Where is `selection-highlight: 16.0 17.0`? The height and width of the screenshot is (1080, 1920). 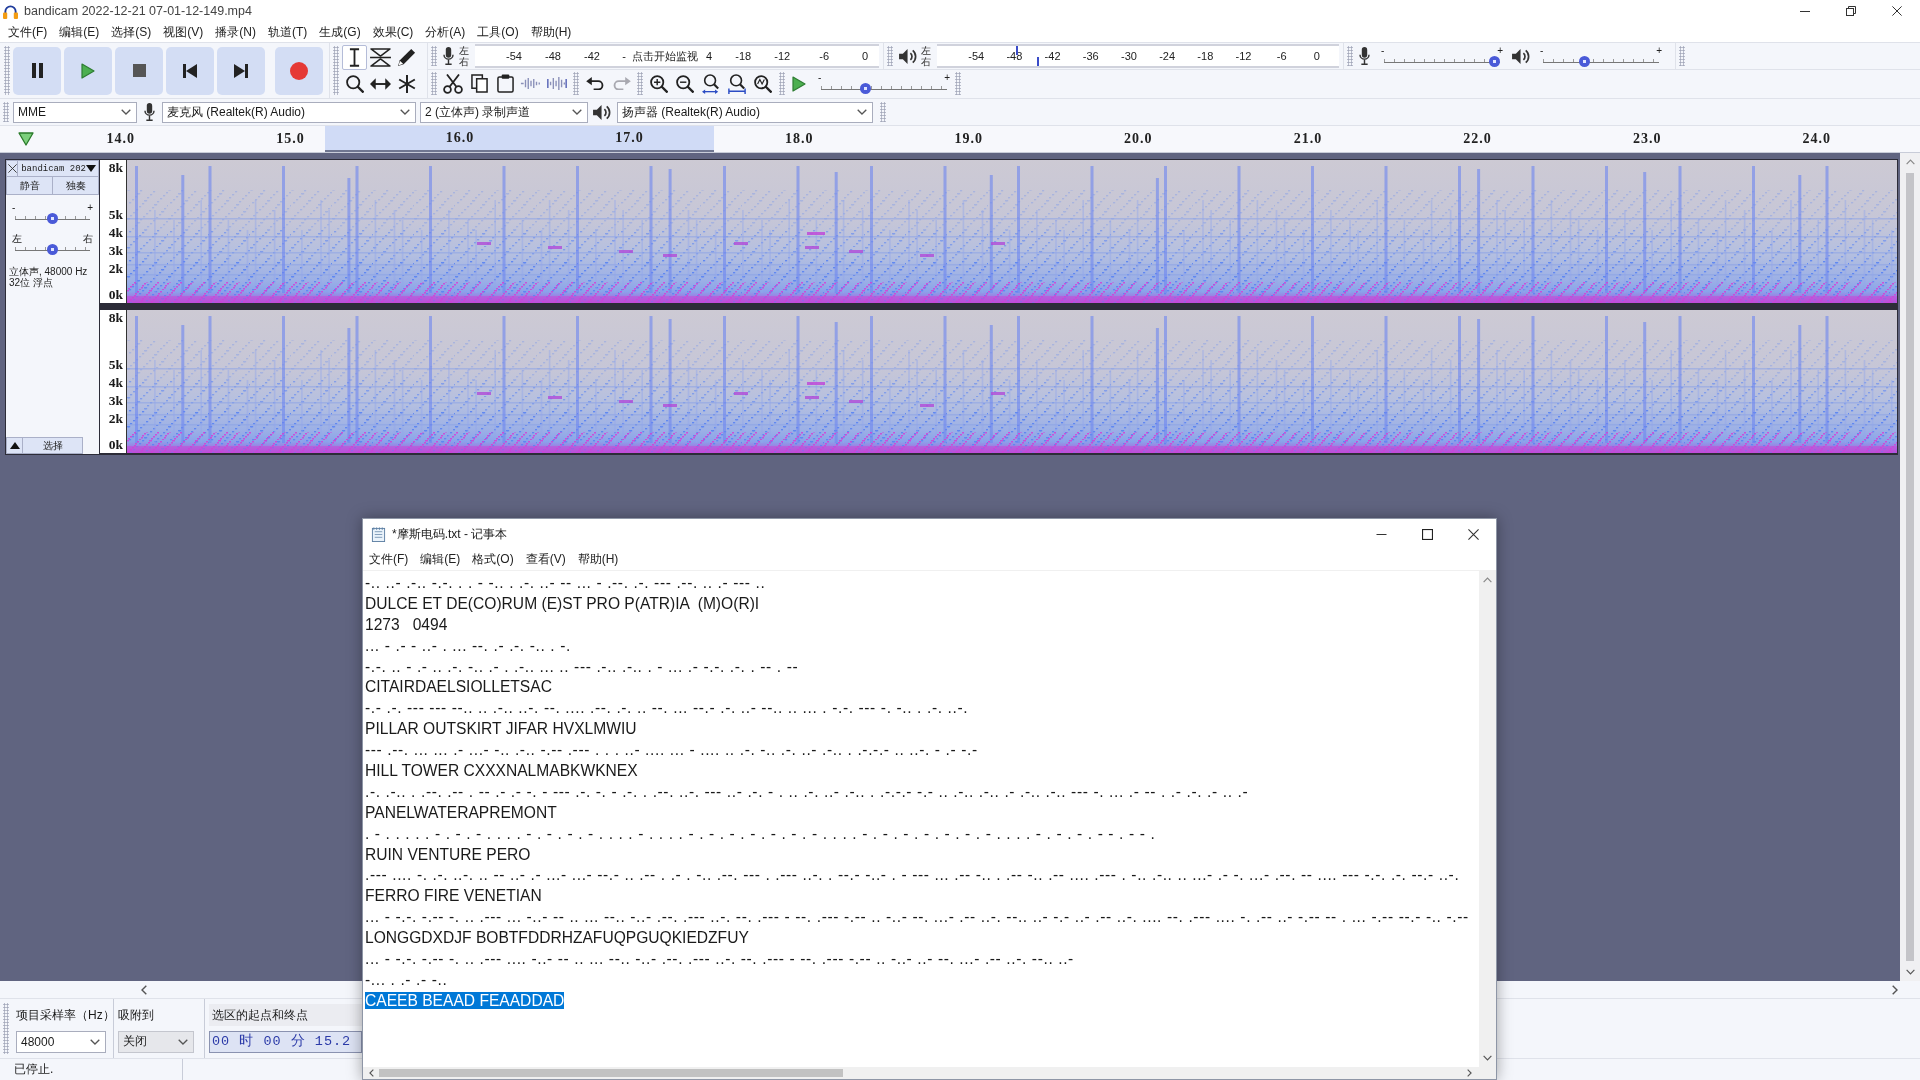 selection-highlight: 16.0 17.0 is located at coordinates (520, 139).